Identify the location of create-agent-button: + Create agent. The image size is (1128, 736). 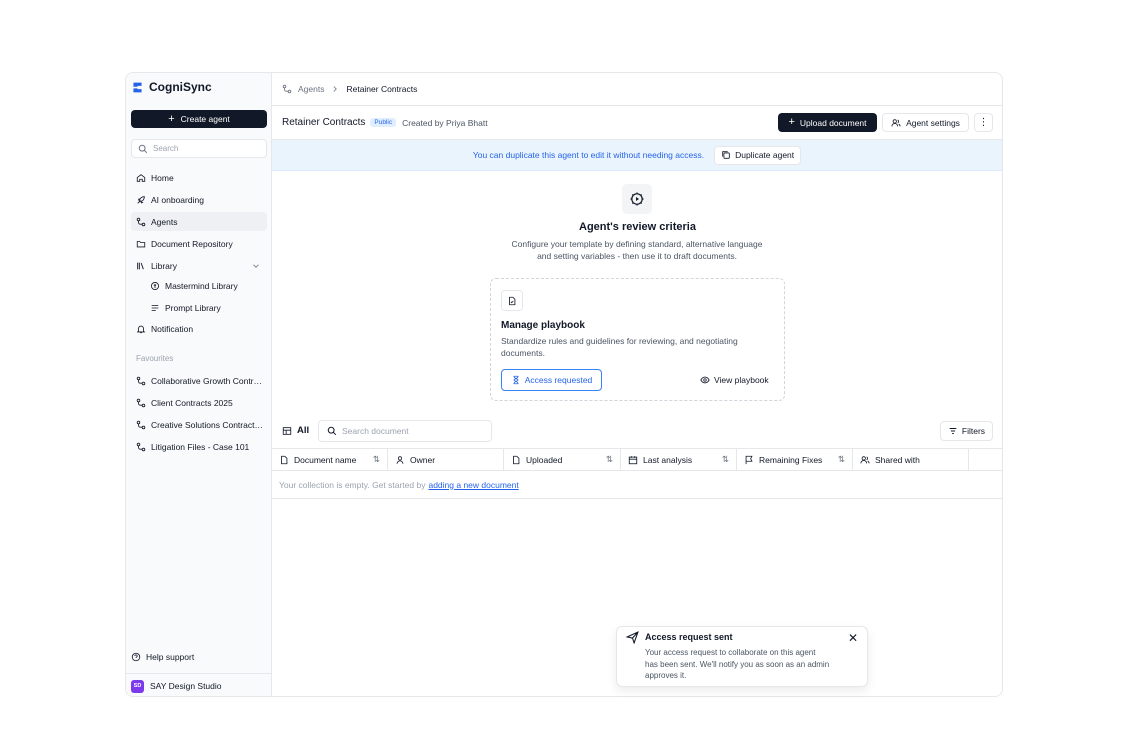
(199, 119).